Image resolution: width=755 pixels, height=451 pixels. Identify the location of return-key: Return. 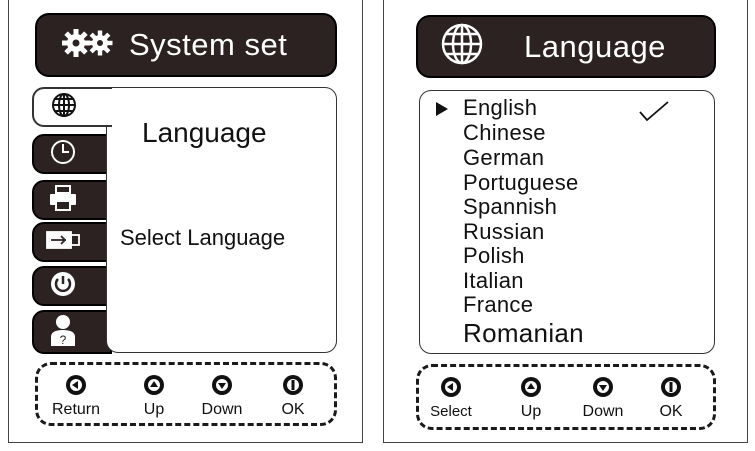
(76, 396).